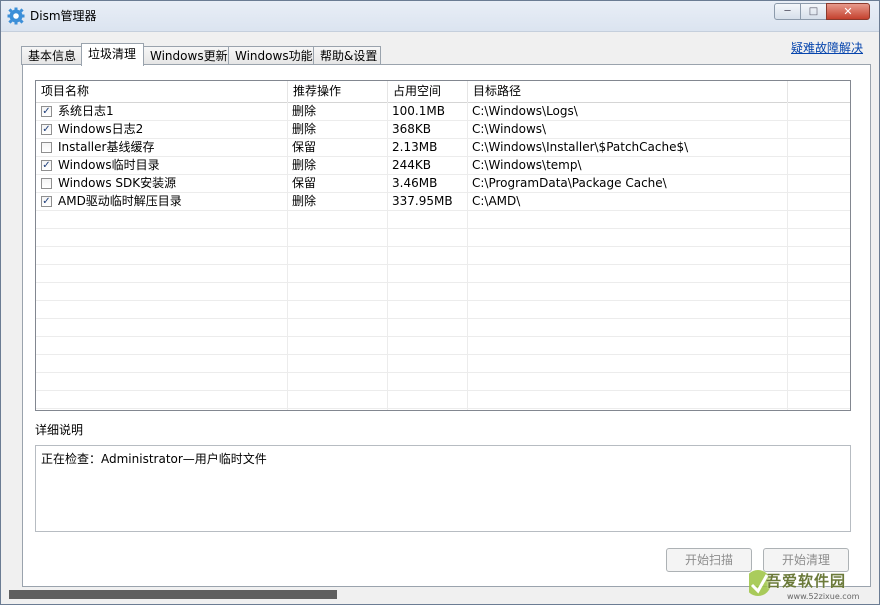  I want to click on table-row: ✓ AMD驱动临时解压目录 删除 337.95MB C:\AMD\, so click(443, 202).